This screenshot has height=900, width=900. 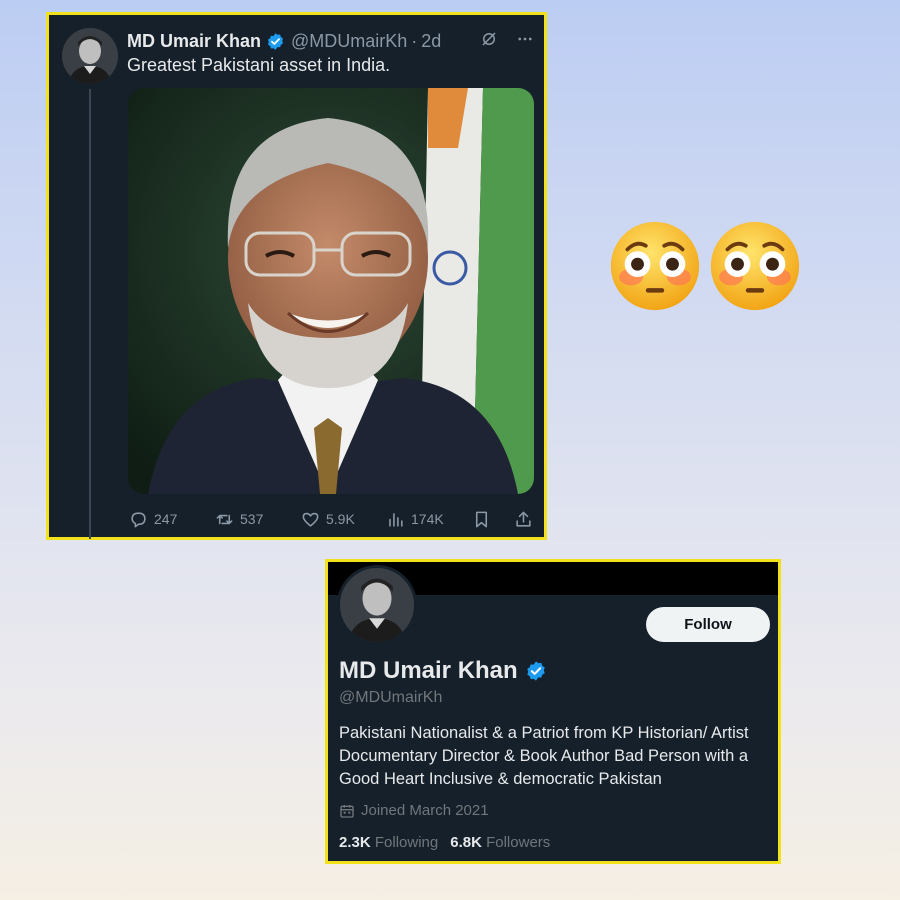 I want to click on like-icon, so click(x=310, y=519).